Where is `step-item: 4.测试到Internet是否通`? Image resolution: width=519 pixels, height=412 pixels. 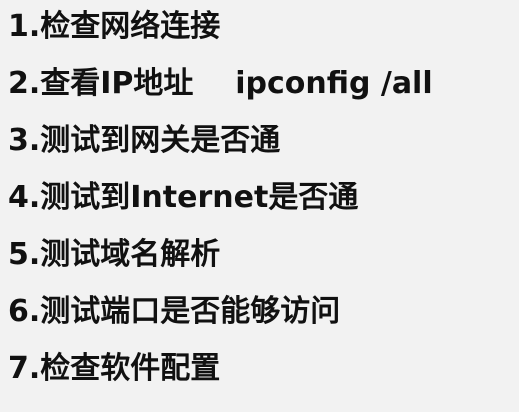 step-item: 4.测试到Internet是否通 is located at coordinates (183, 197).